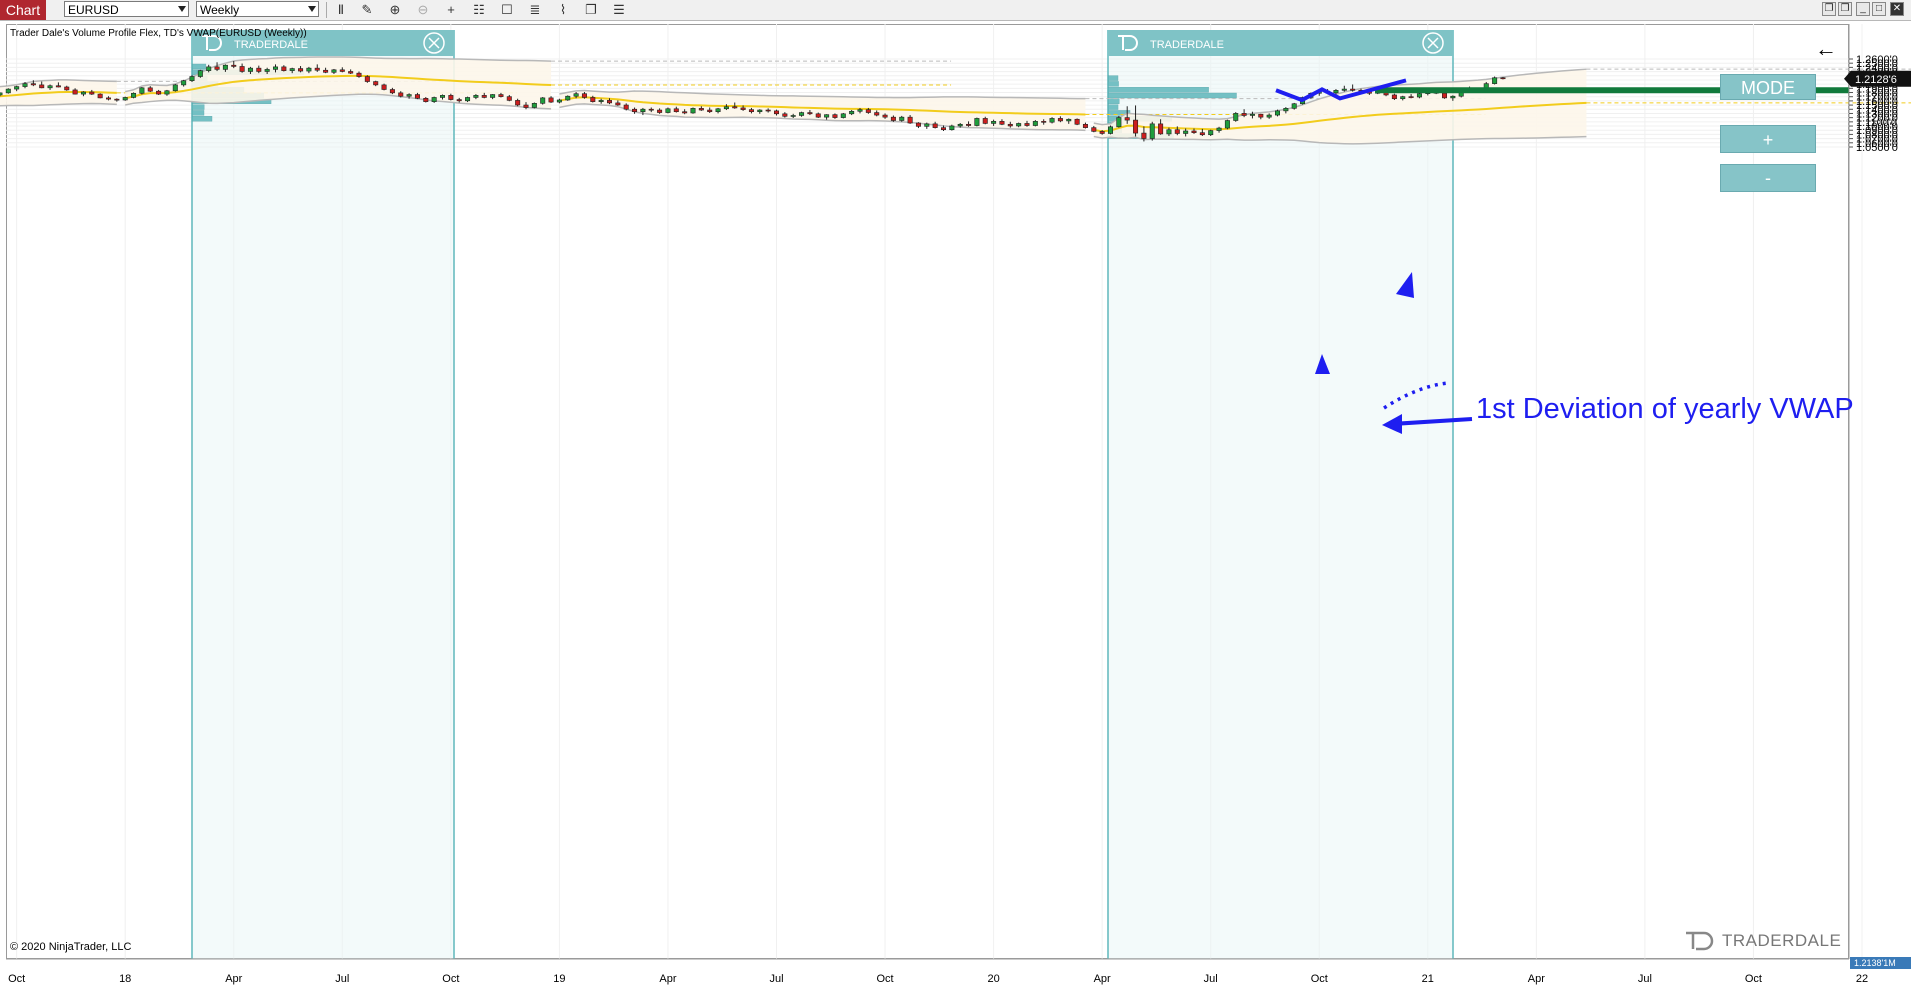  What do you see at coordinates (1700, 941) in the screenshot?
I see `traderdale-logo-icon` at bounding box center [1700, 941].